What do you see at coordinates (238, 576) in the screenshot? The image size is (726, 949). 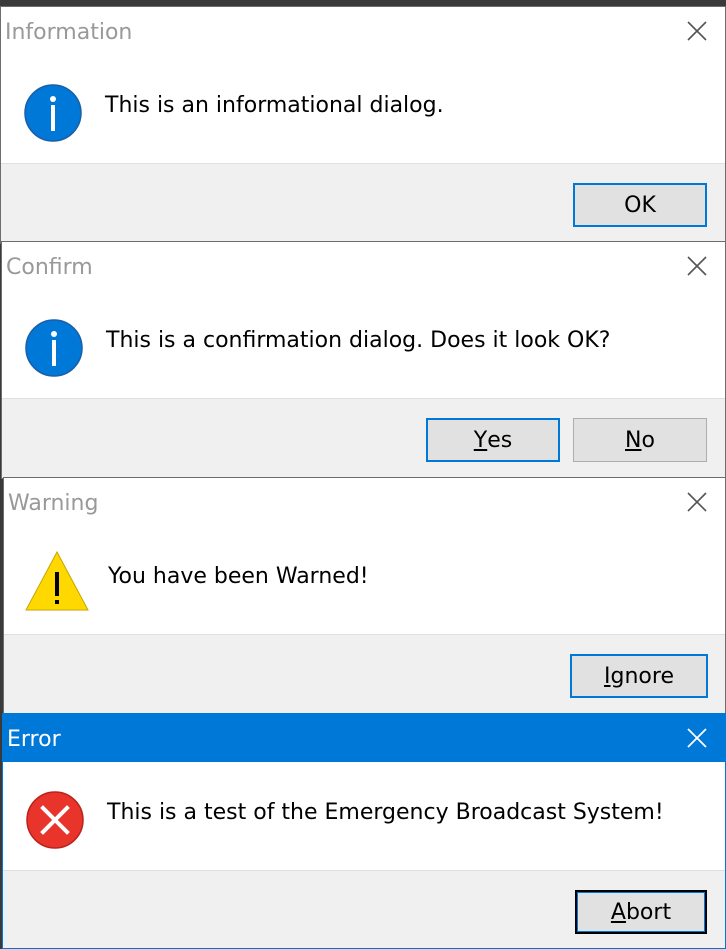 I see `dialog-message: You have been Warned!` at bounding box center [238, 576].